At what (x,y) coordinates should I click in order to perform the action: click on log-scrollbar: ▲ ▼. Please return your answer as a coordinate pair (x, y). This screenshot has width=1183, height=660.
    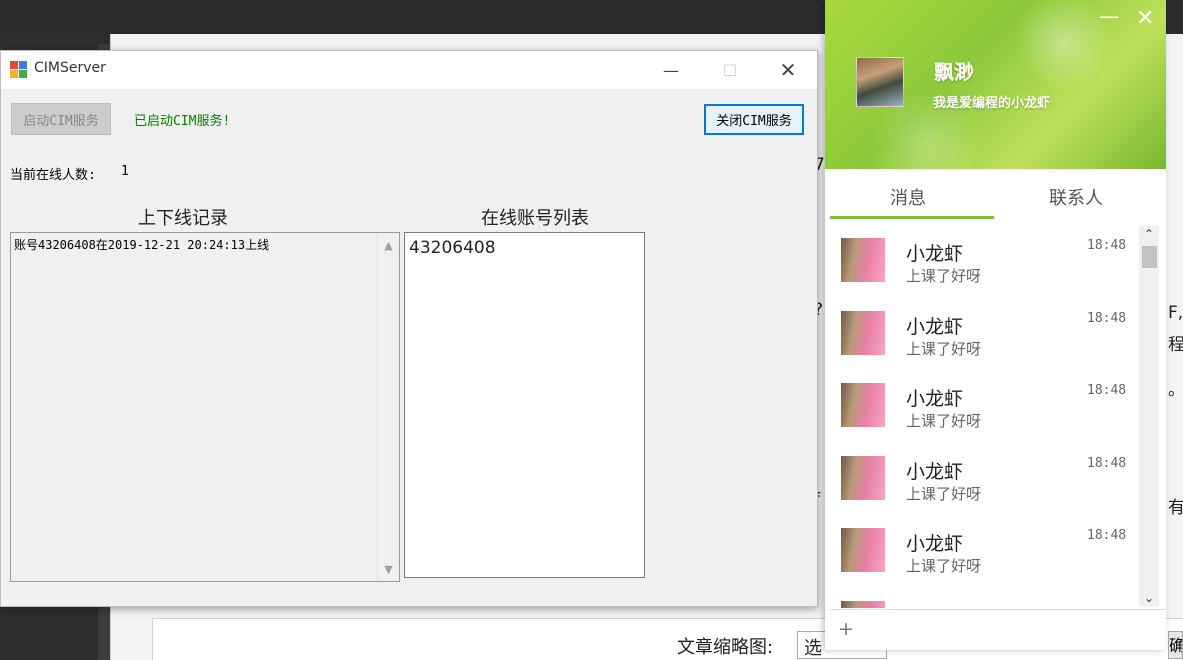
    Looking at the image, I should click on (388, 407).